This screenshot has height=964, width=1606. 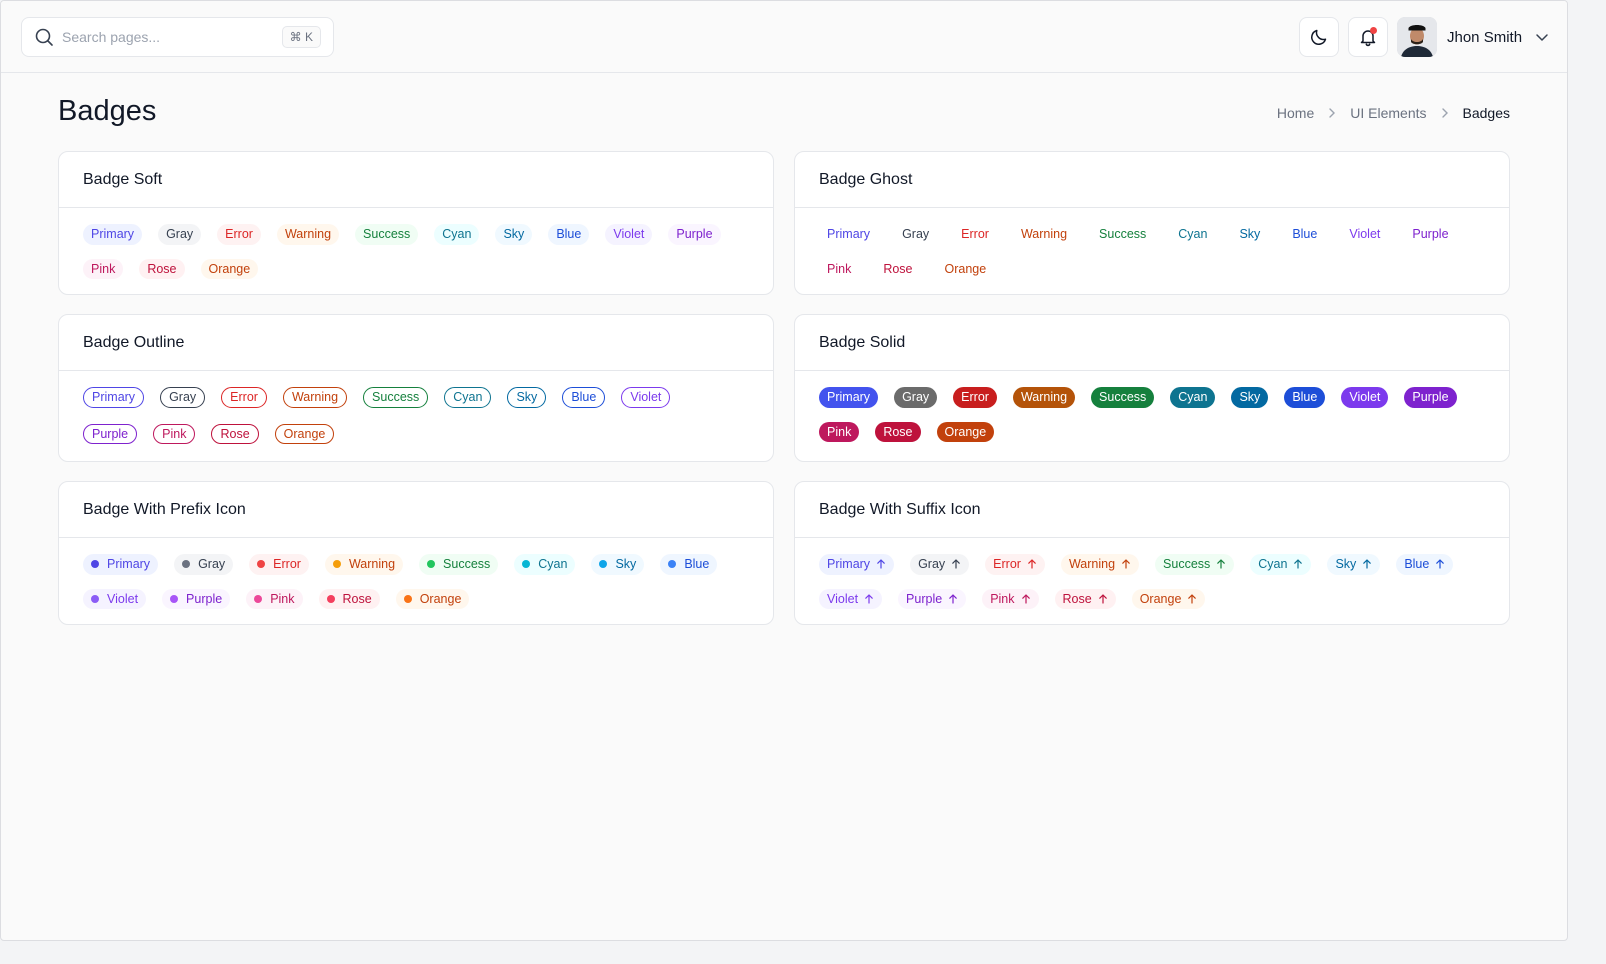 What do you see at coordinates (849, 397) in the screenshot?
I see `badge-label: Primary` at bounding box center [849, 397].